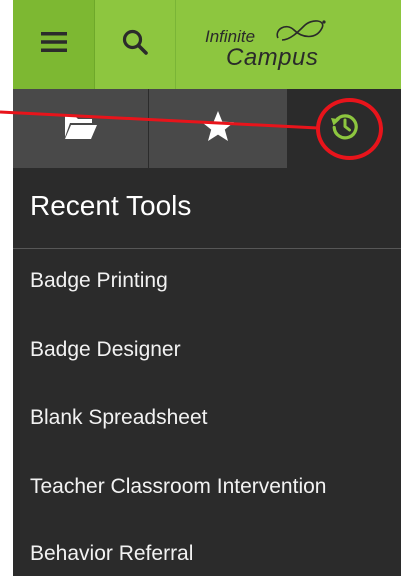 This screenshot has width=401, height=576. Describe the element at coordinates (207, 248) in the screenshot. I see `section-divider` at that location.